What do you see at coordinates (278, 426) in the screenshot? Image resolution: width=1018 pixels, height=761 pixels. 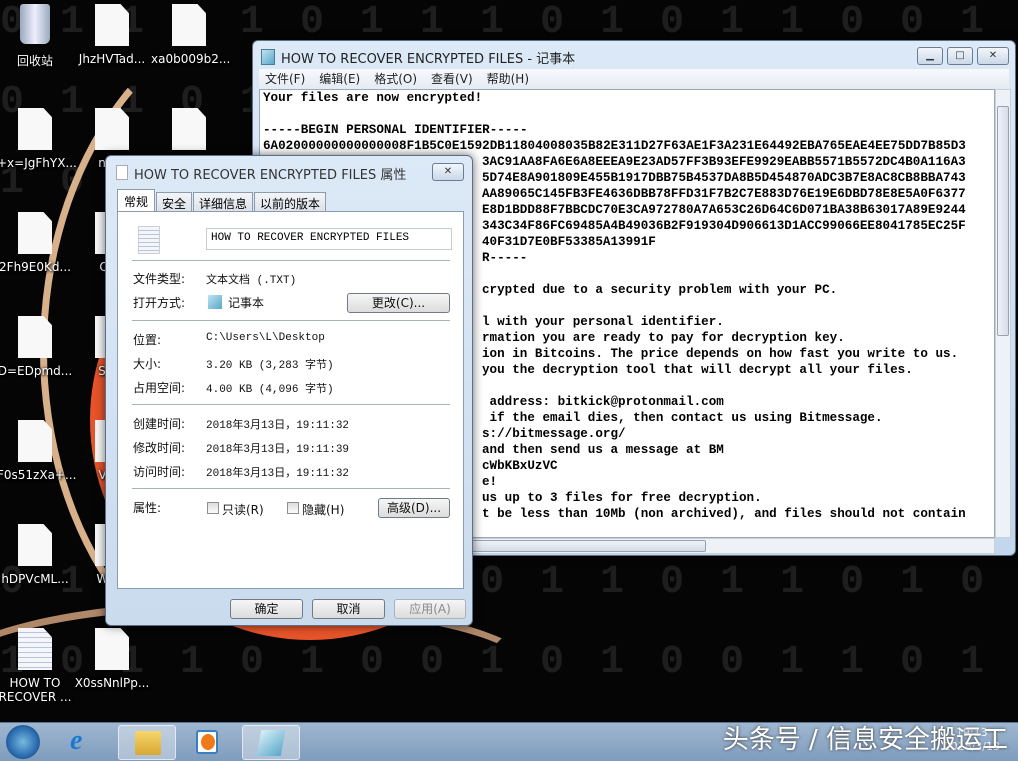 I see `created-value: 2018年3月13日，19:11:32` at bounding box center [278, 426].